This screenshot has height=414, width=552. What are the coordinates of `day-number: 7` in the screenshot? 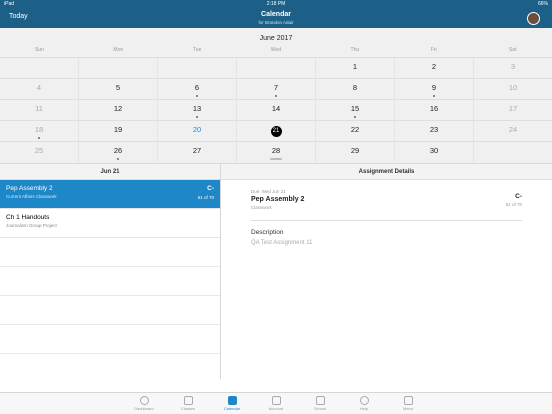 It's located at (276, 87).